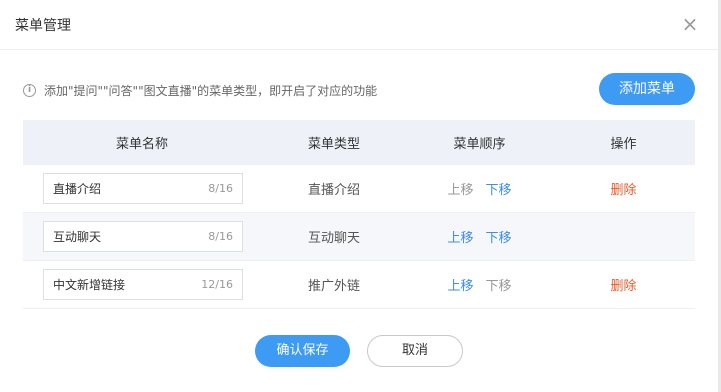 Image resolution: width=721 pixels, height=392 pixels. Describe the element at coordinates (211, 90) in the screenshot. I see `tip-text: 添加"提问""问答""图文直播"的菜单类型，即开启了对应的功能` at that location.